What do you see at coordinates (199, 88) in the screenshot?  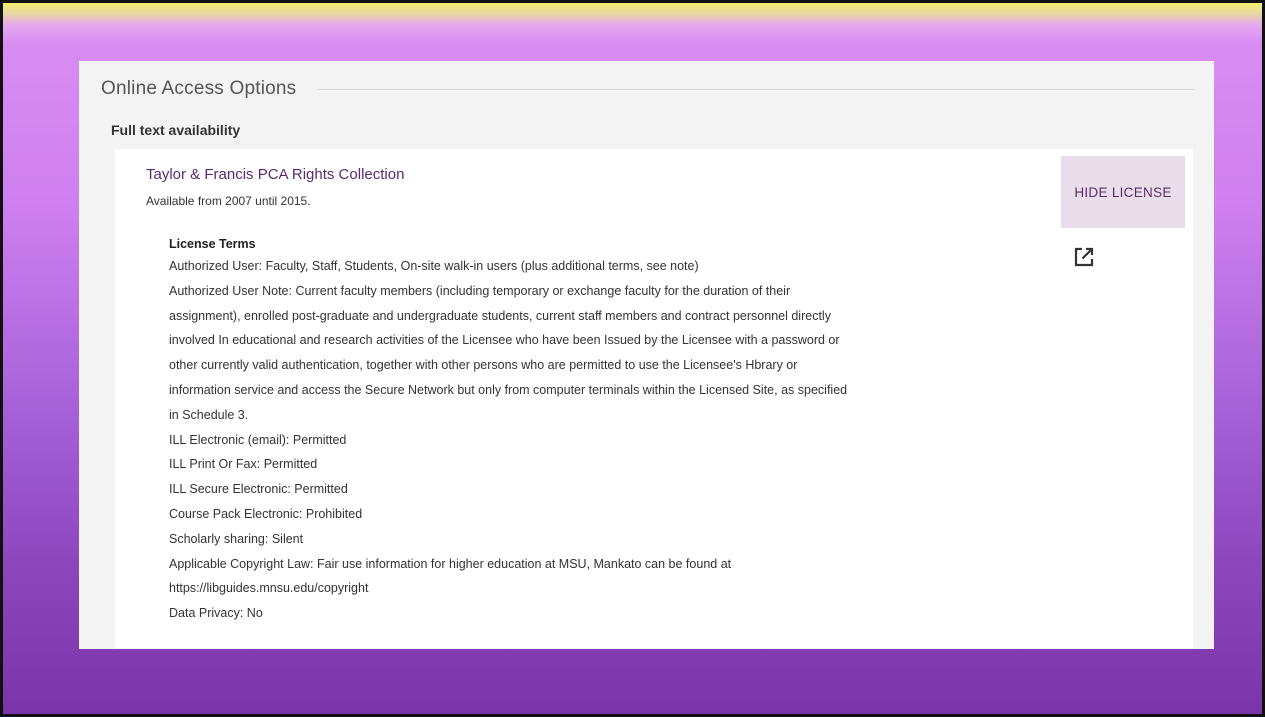 I see `section-title: Online Access Options` at bounding box center [199, 88].